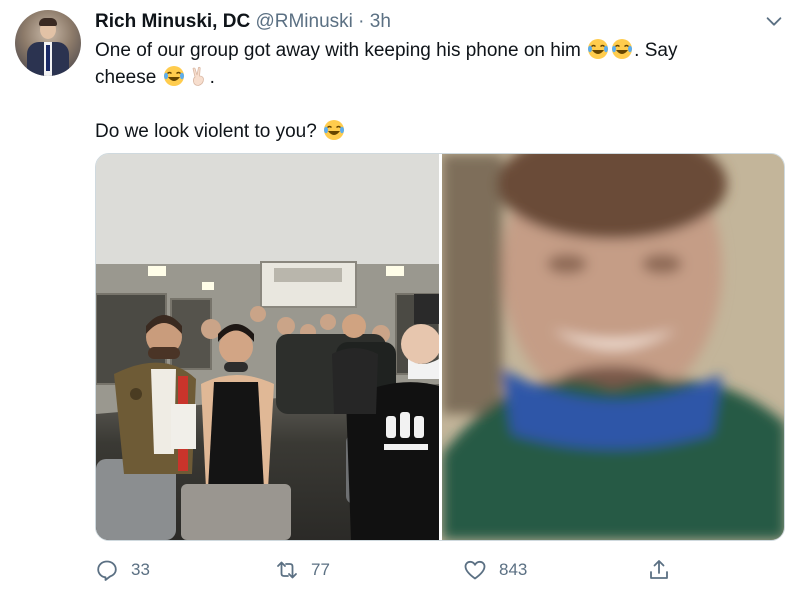 The image size is (800, 591). I want to click on share-icon, so click(659, 569).